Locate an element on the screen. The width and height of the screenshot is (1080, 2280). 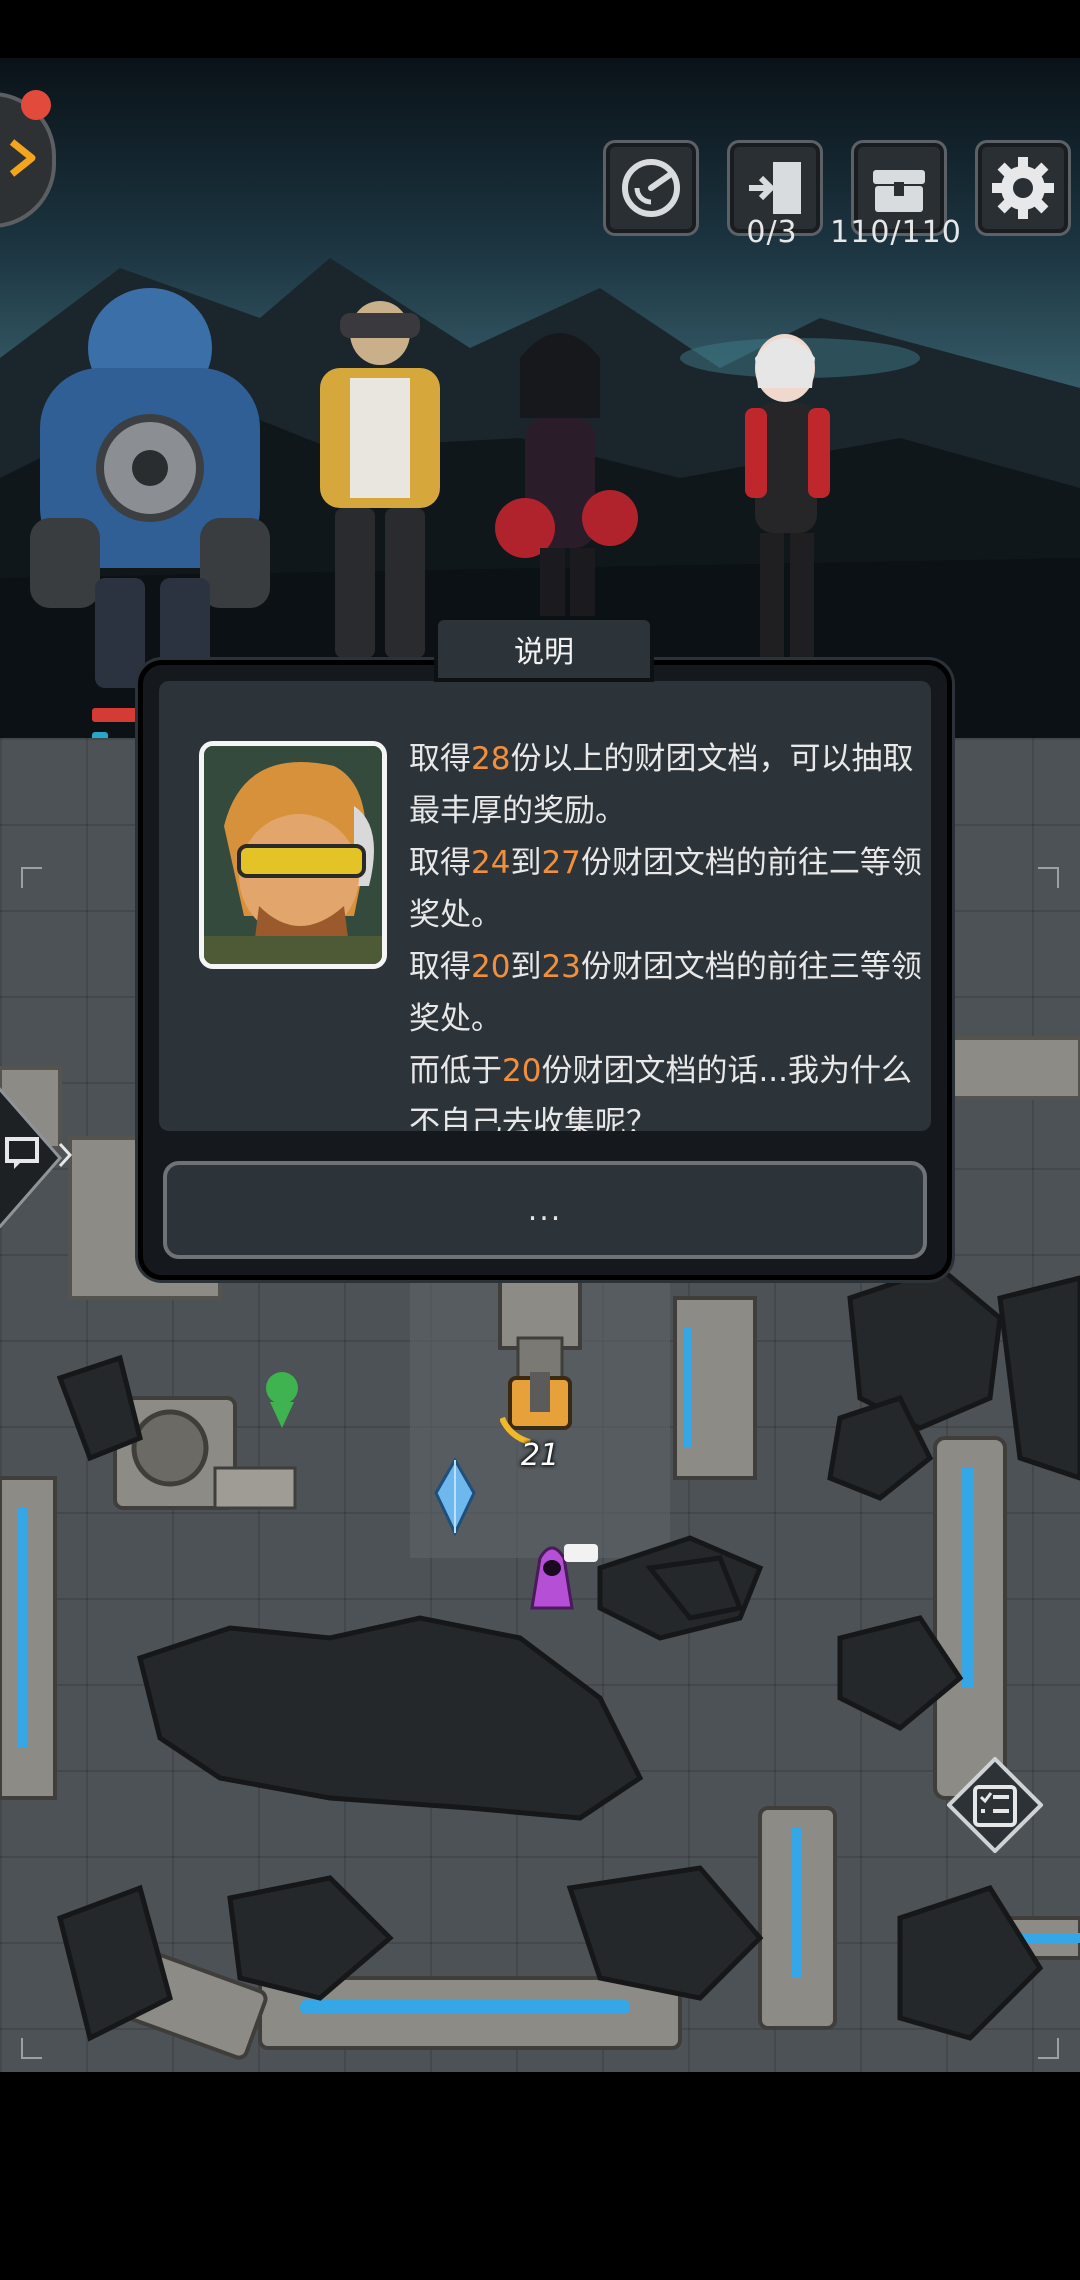
npc-portrait is located at coordinates (293, 855).